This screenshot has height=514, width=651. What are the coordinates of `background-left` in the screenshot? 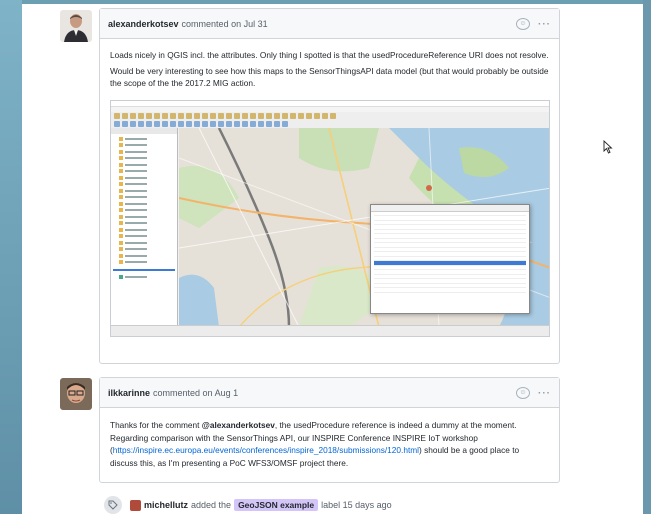 It's located at (11, 257).